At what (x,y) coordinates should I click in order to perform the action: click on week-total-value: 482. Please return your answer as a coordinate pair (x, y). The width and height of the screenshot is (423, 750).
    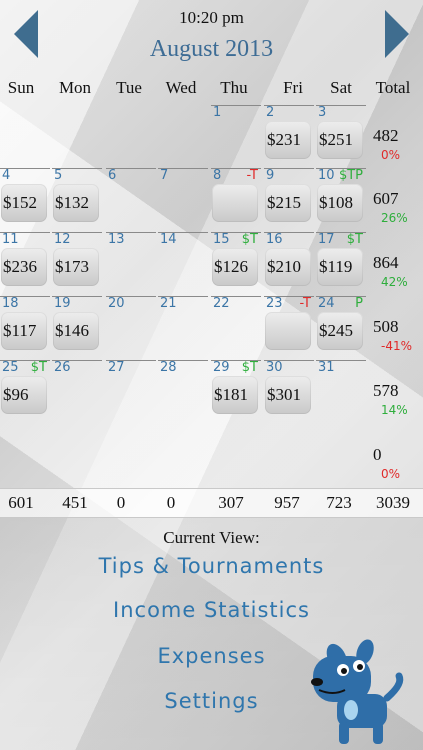
    Looking at the image, I should click on (386, 135).